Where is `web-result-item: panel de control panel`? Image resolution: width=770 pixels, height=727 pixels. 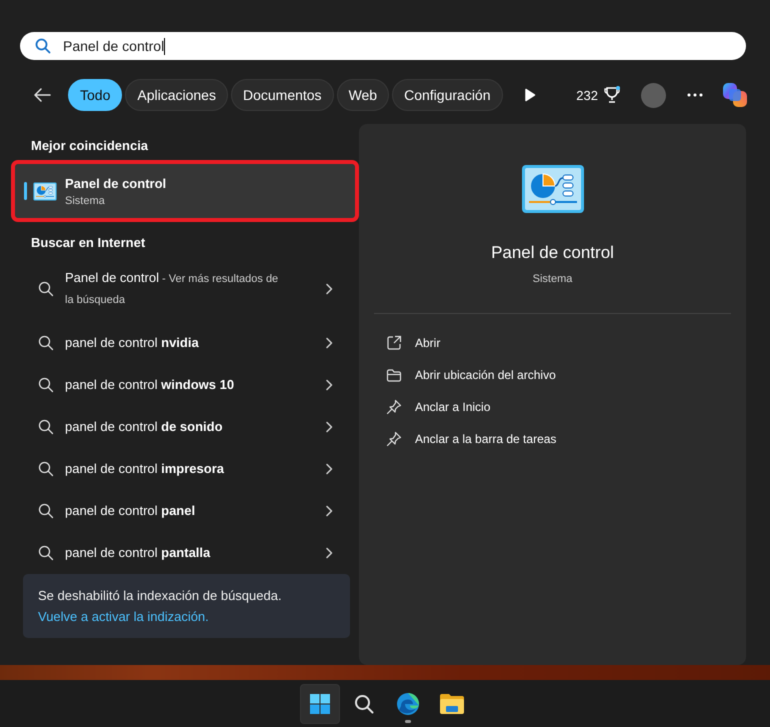 web-result-item: panel de control panel is located at coordinates (185, 511).